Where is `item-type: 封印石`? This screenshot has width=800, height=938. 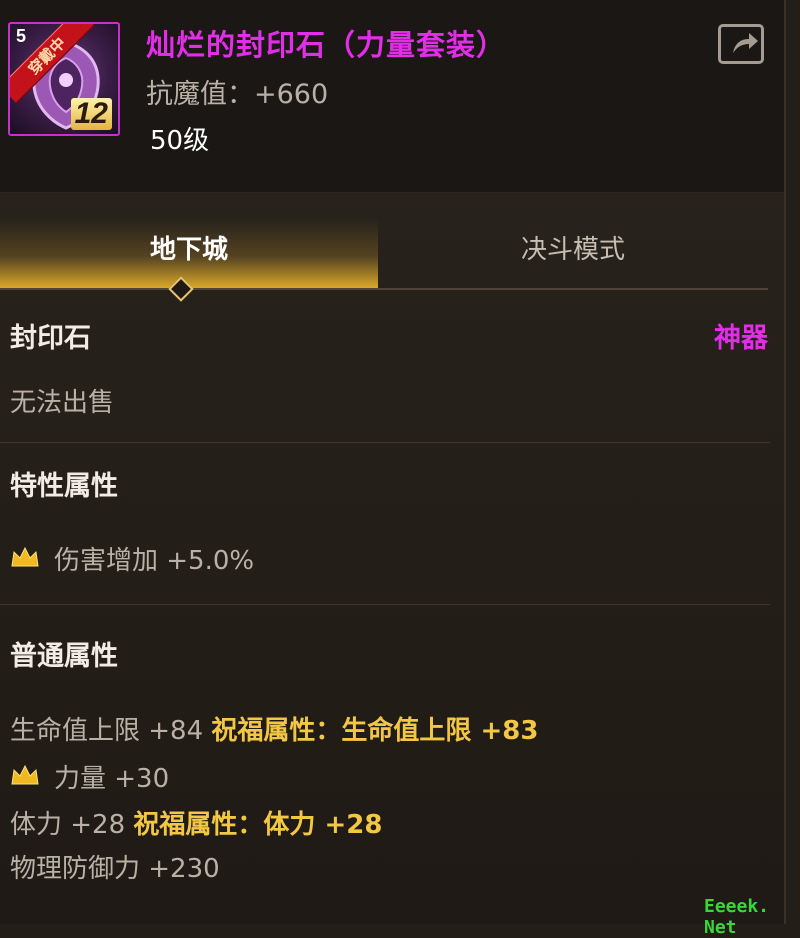
item-type: 封印石 is located at coordinates (50, 338).